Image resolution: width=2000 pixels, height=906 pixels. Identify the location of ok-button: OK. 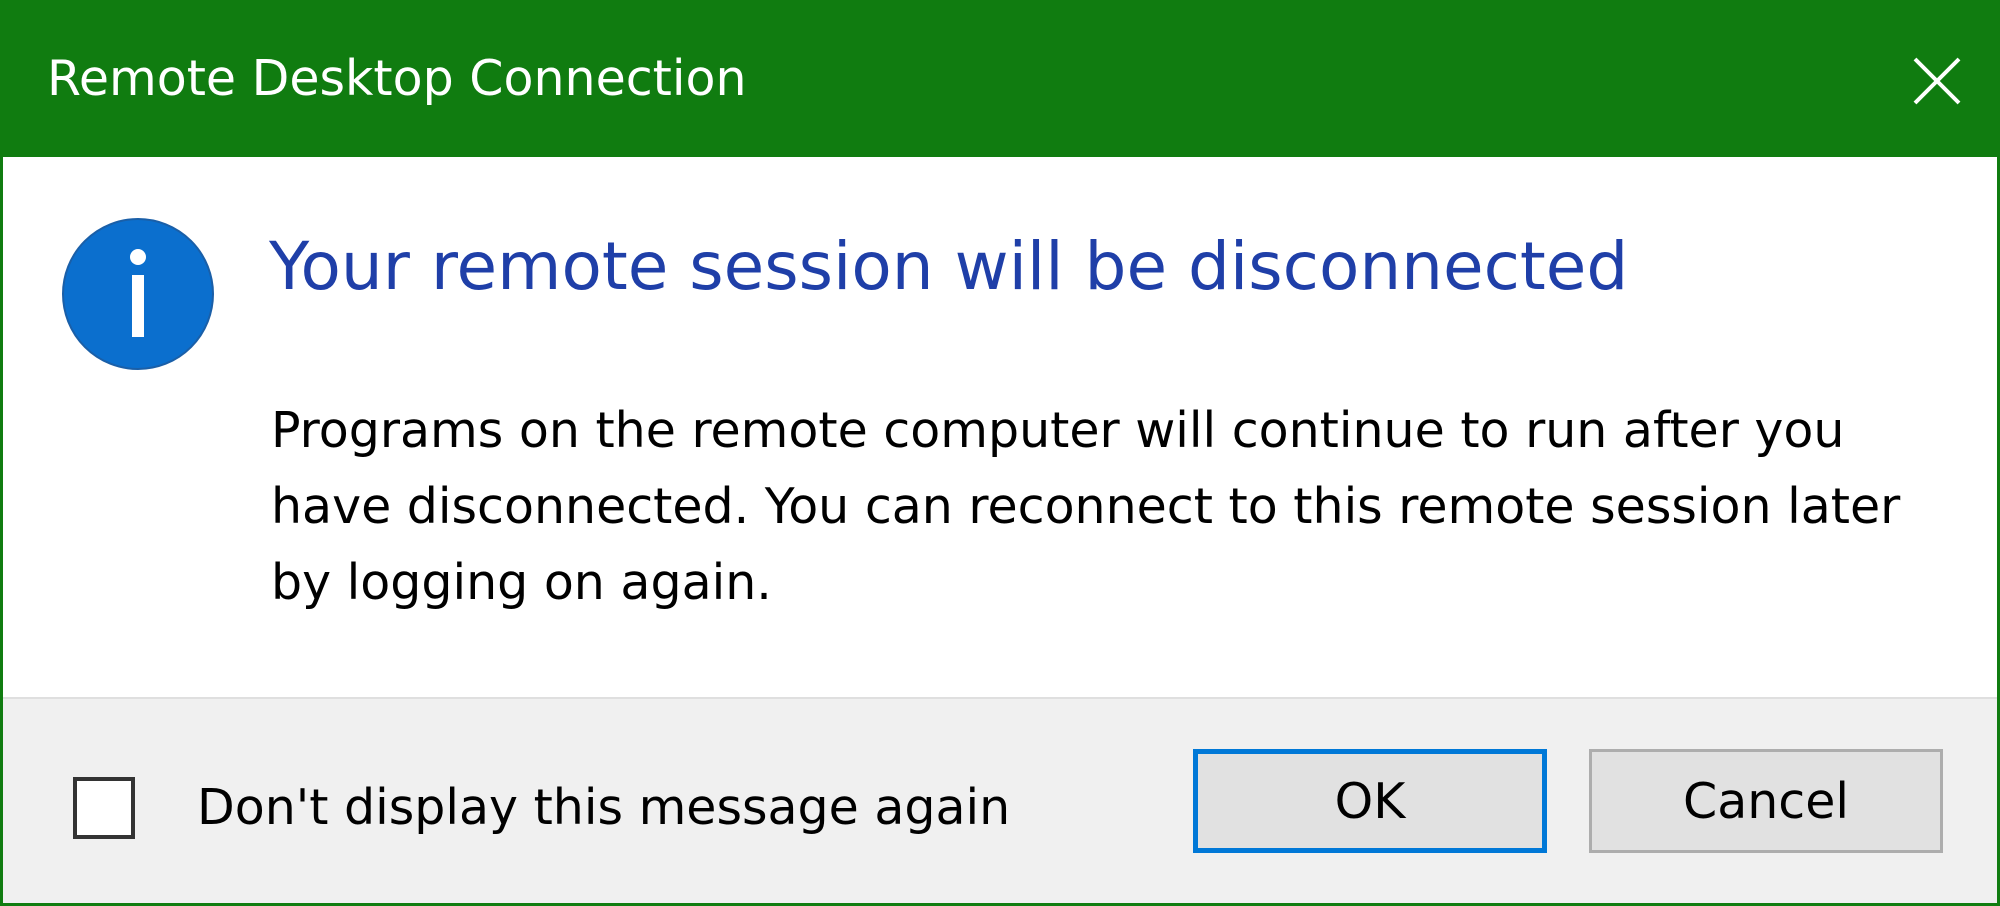
(1370, 801).